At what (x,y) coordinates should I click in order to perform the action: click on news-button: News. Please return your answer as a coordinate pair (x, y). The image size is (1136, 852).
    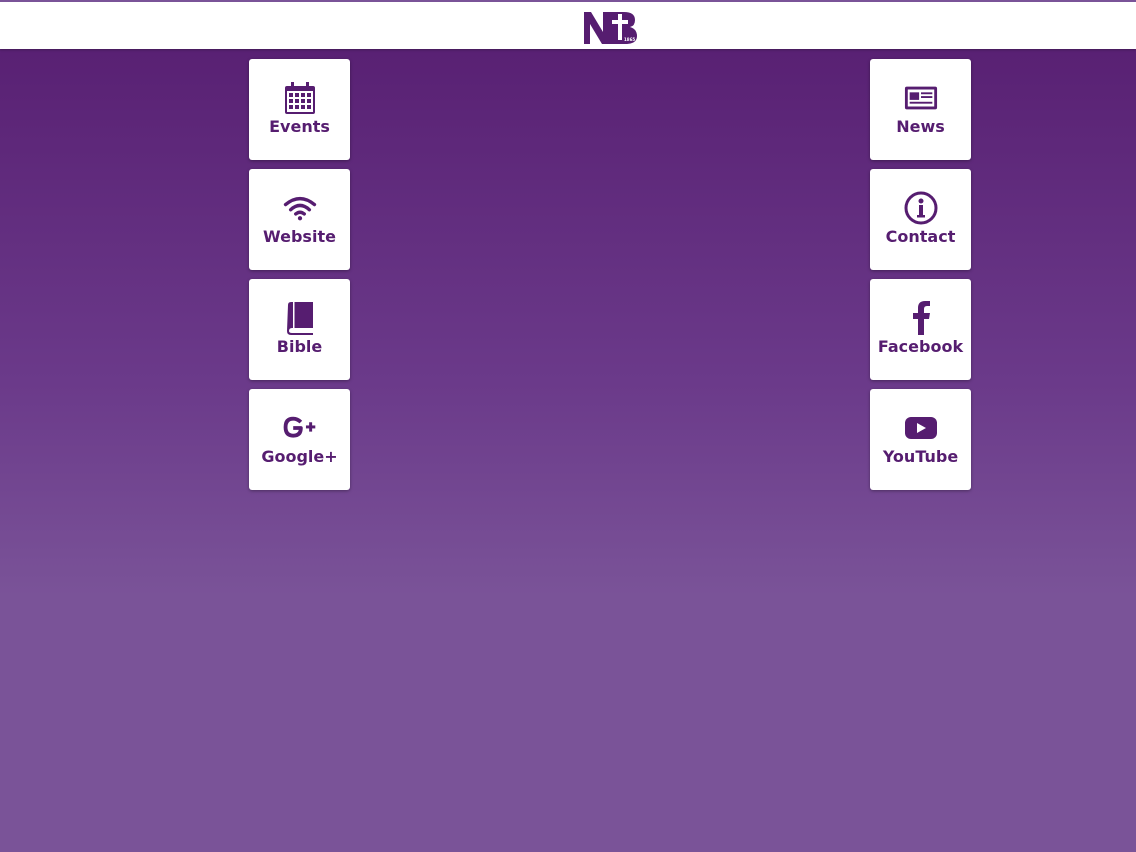
    Looking at the image, I should click on (920, 109).